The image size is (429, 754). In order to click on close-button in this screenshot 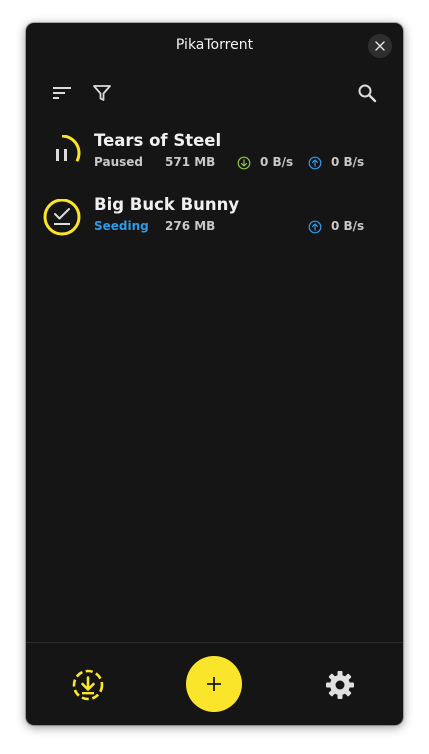, I will do `click(380, 46)`.